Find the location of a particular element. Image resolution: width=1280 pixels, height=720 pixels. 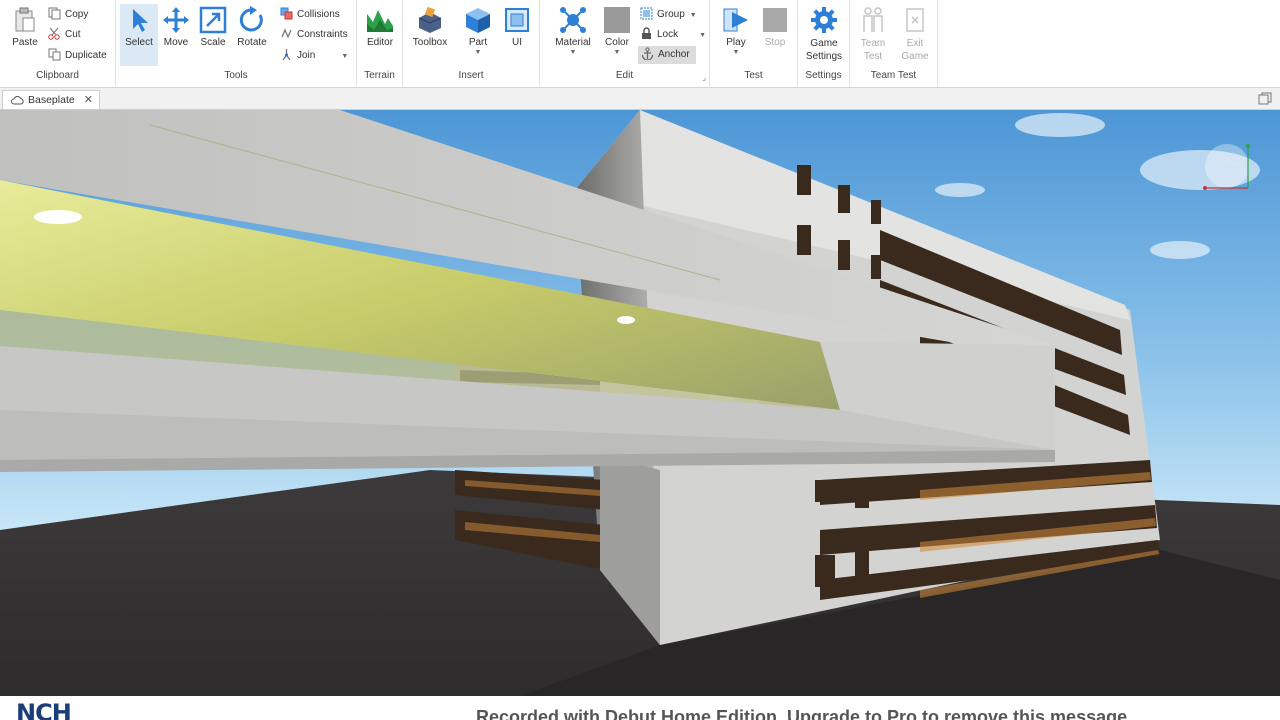

color-dropdown-arrow-icon: ▼ is located at coordinates (617, 52).